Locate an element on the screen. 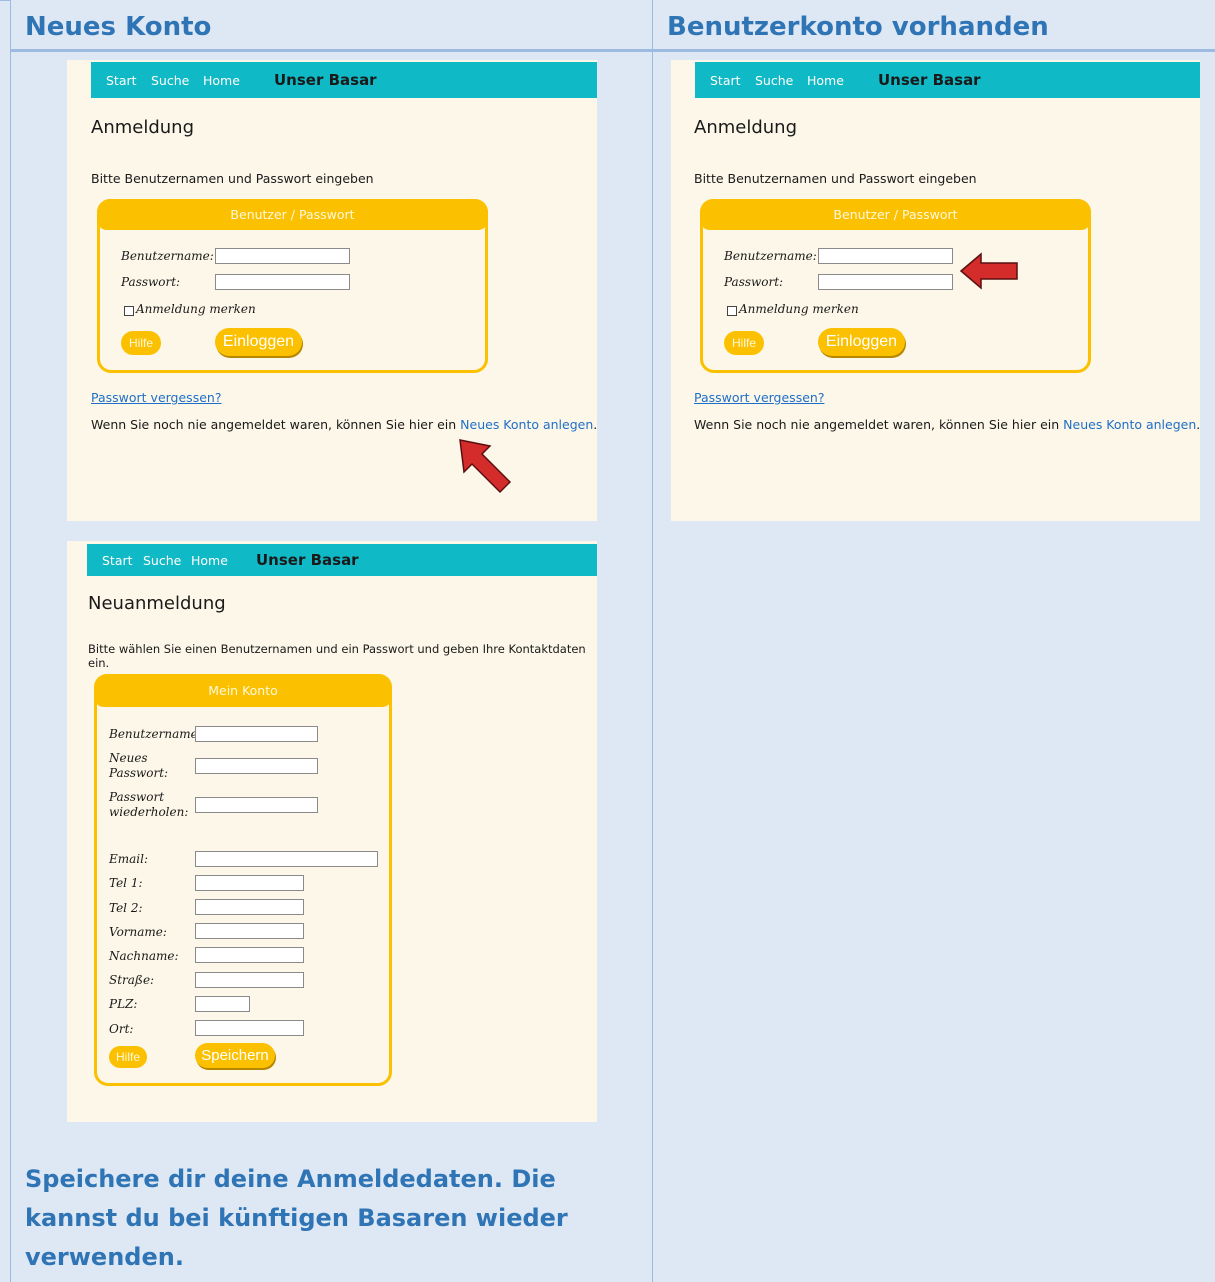  reg-nachname-label: Nachname: is located at coordinates (144, 956).